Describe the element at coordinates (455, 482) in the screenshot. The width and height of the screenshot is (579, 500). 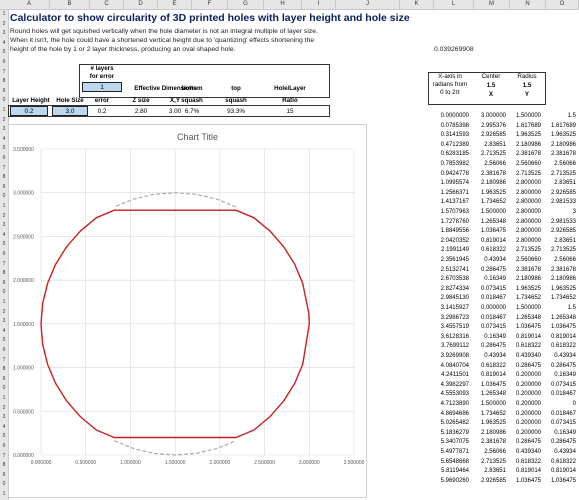
I see `table-cell: 5.9690260` at that location.